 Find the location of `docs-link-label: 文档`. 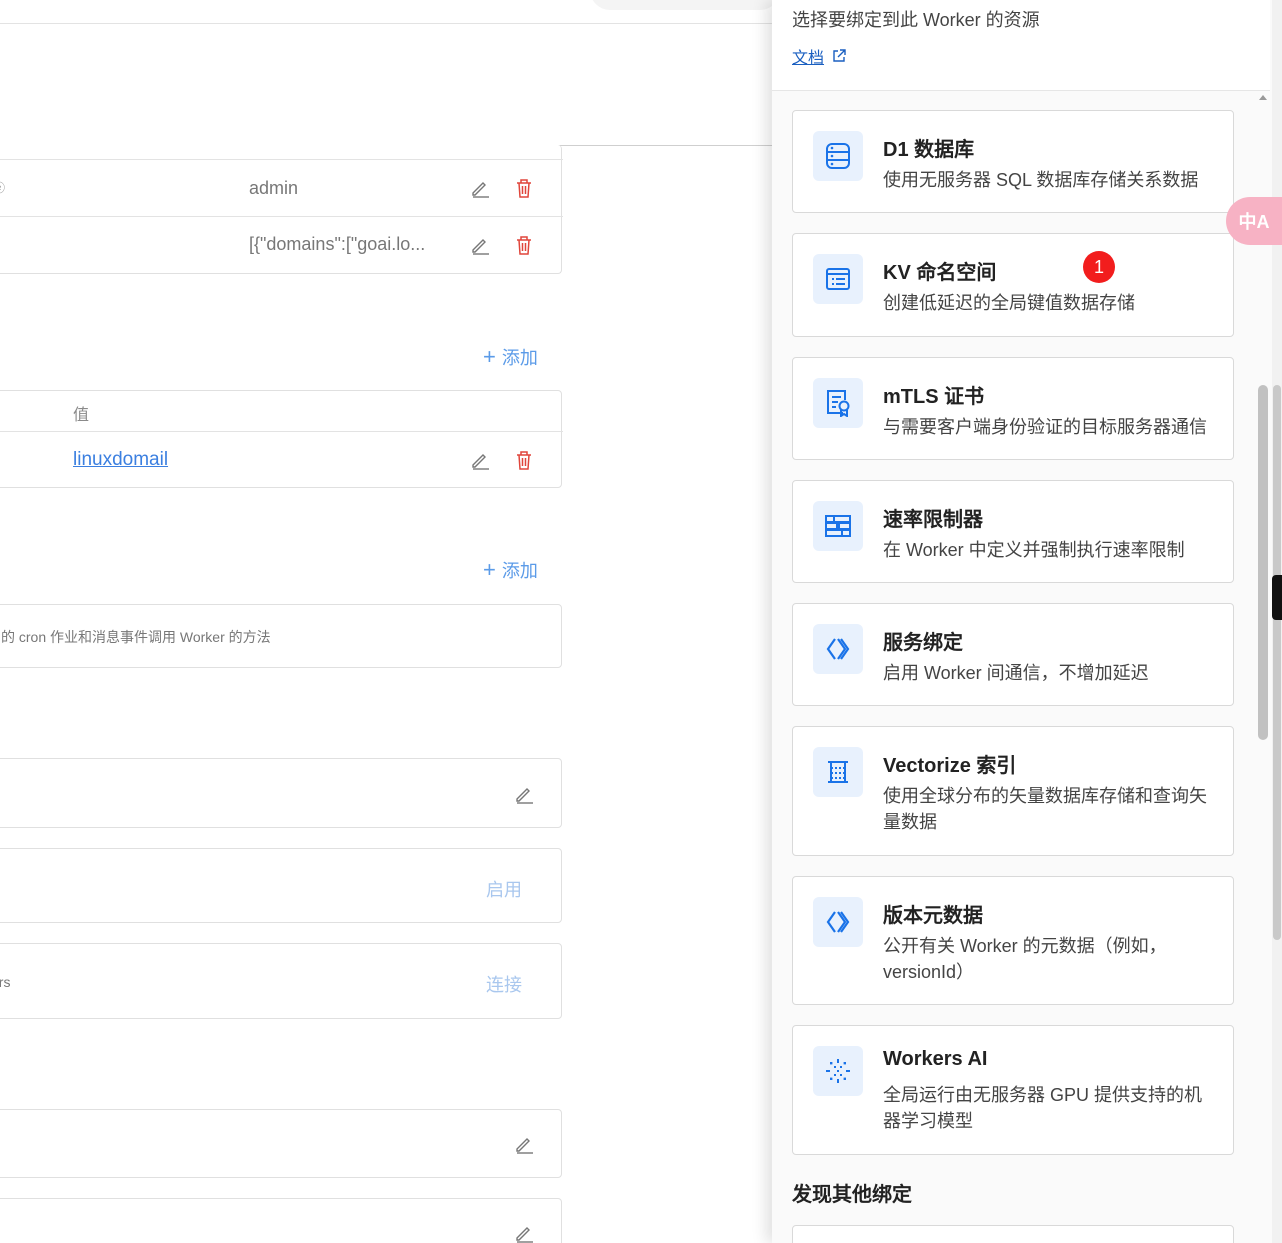

docs-link-label: 文档 is located at coordinates (808, 58).